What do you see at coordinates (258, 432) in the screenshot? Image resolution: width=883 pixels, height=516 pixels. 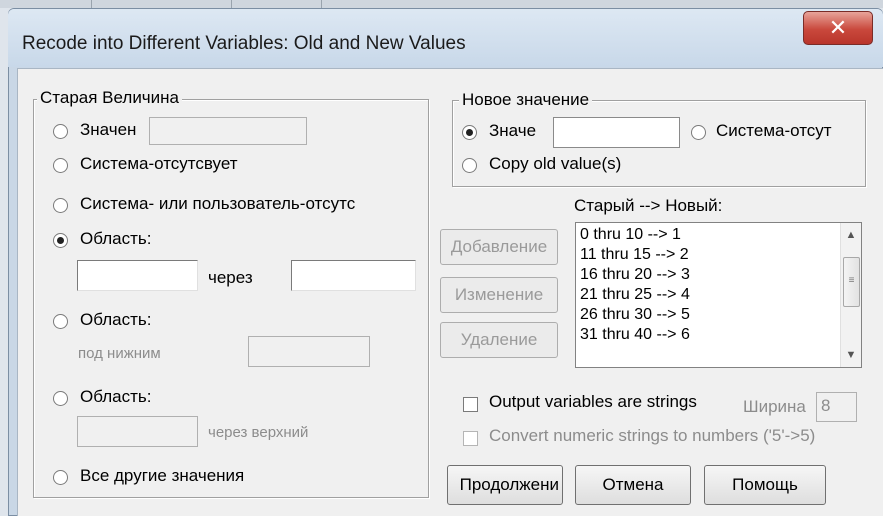 I see `old-value-through-highest-label: через верхний` at bounding box center [258, 432].